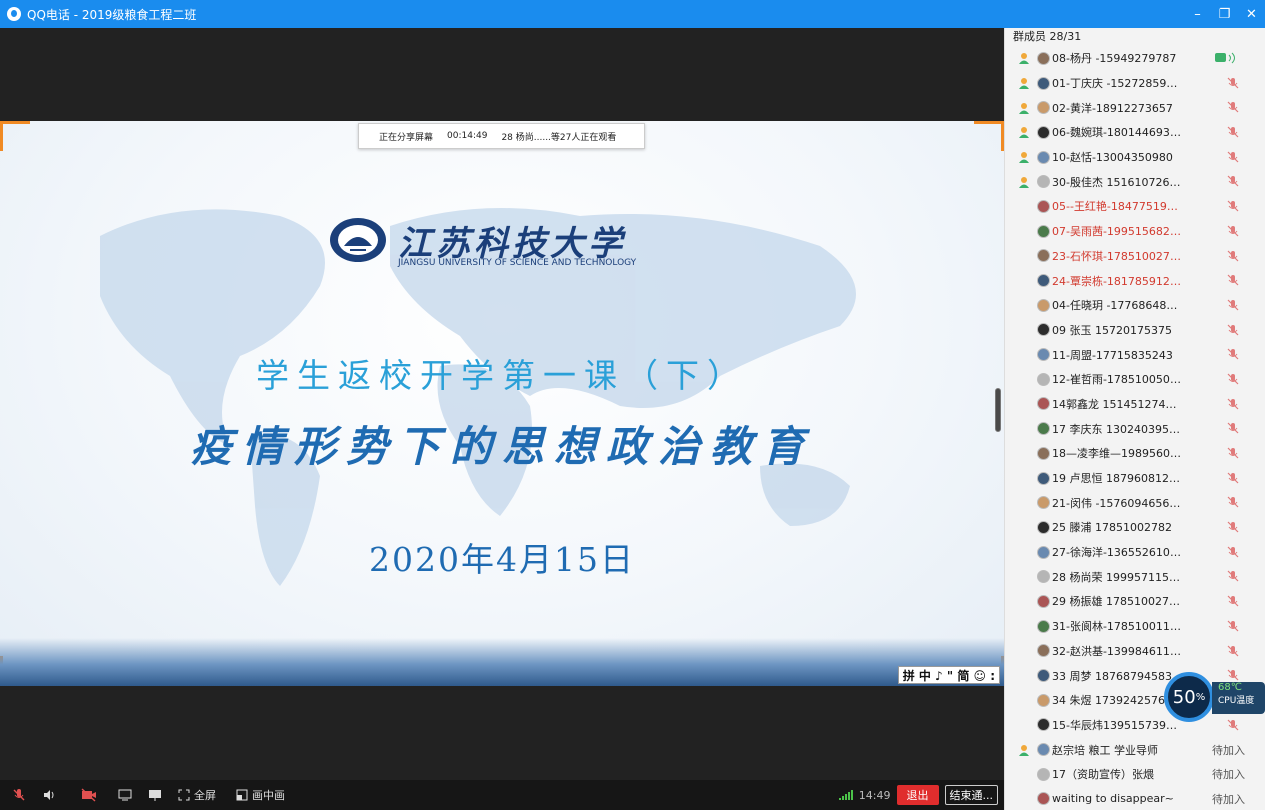 The width and height of the screenshot is (1265, 810). I want to click on pip-icon, so click(242, 795).